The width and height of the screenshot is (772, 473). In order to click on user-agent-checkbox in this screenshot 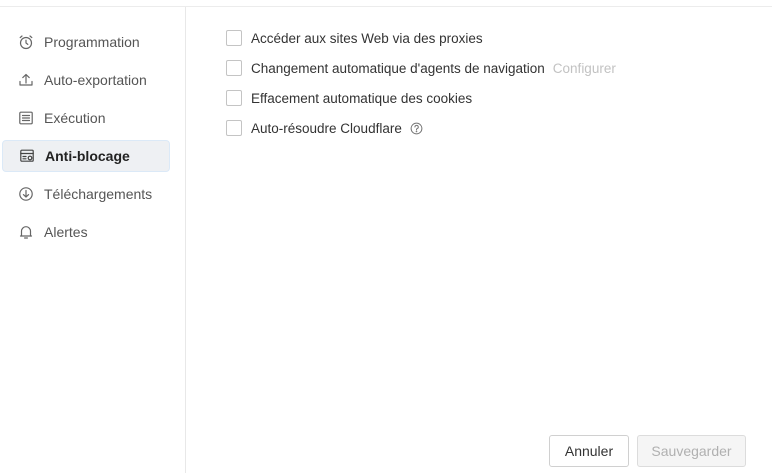, I will do `click(234, 68)`.